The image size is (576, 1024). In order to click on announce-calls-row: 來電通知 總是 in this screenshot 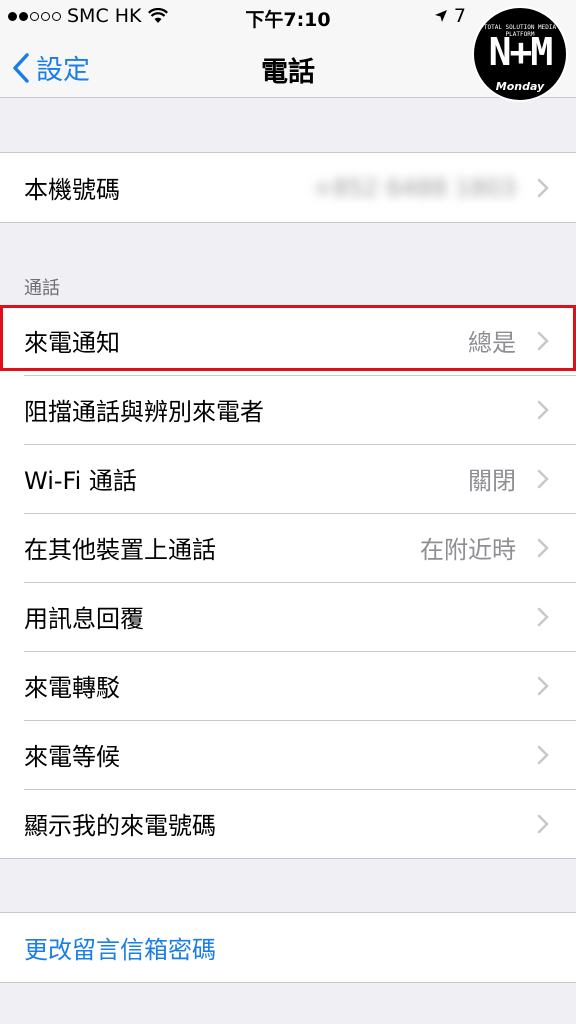, I will do `click(288, 340)`.